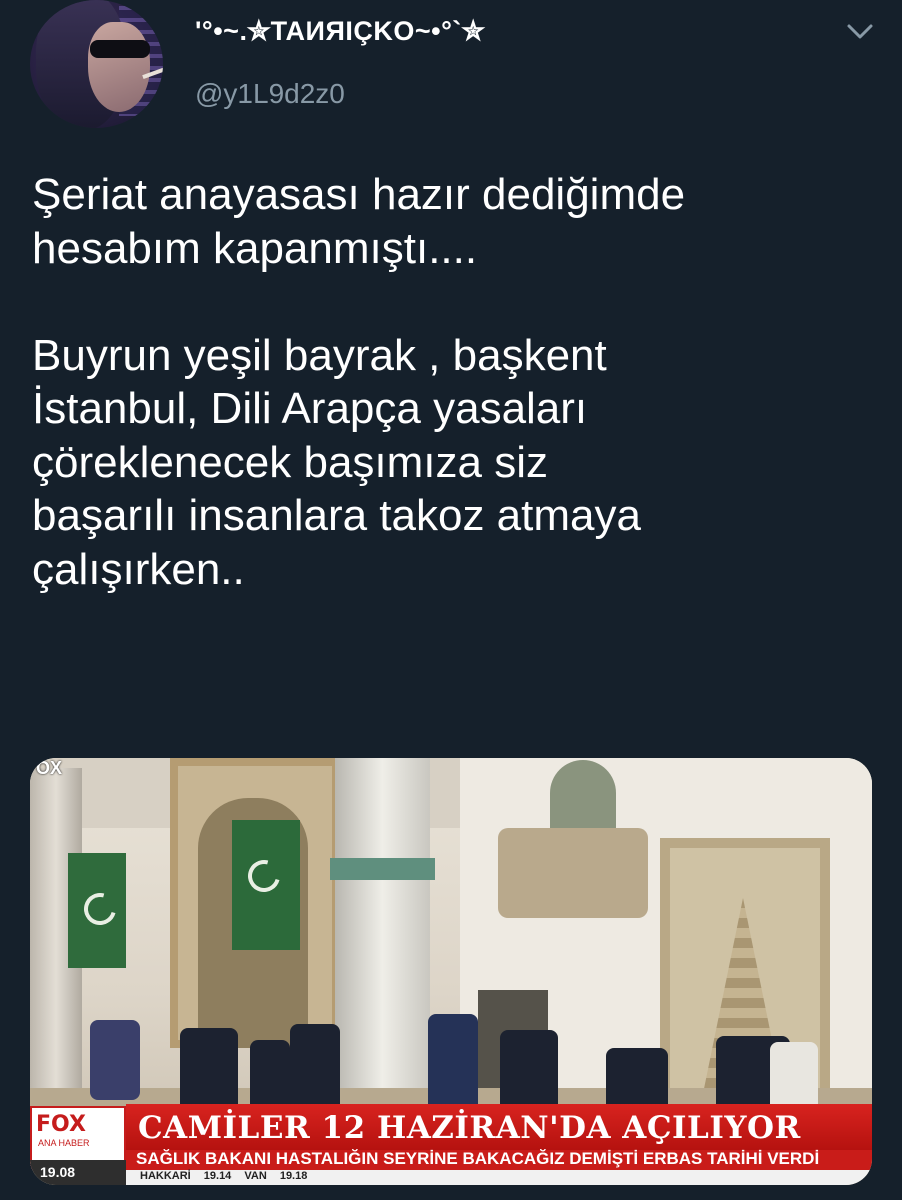  I want to click on mosque-balcony, so click(573, 873).